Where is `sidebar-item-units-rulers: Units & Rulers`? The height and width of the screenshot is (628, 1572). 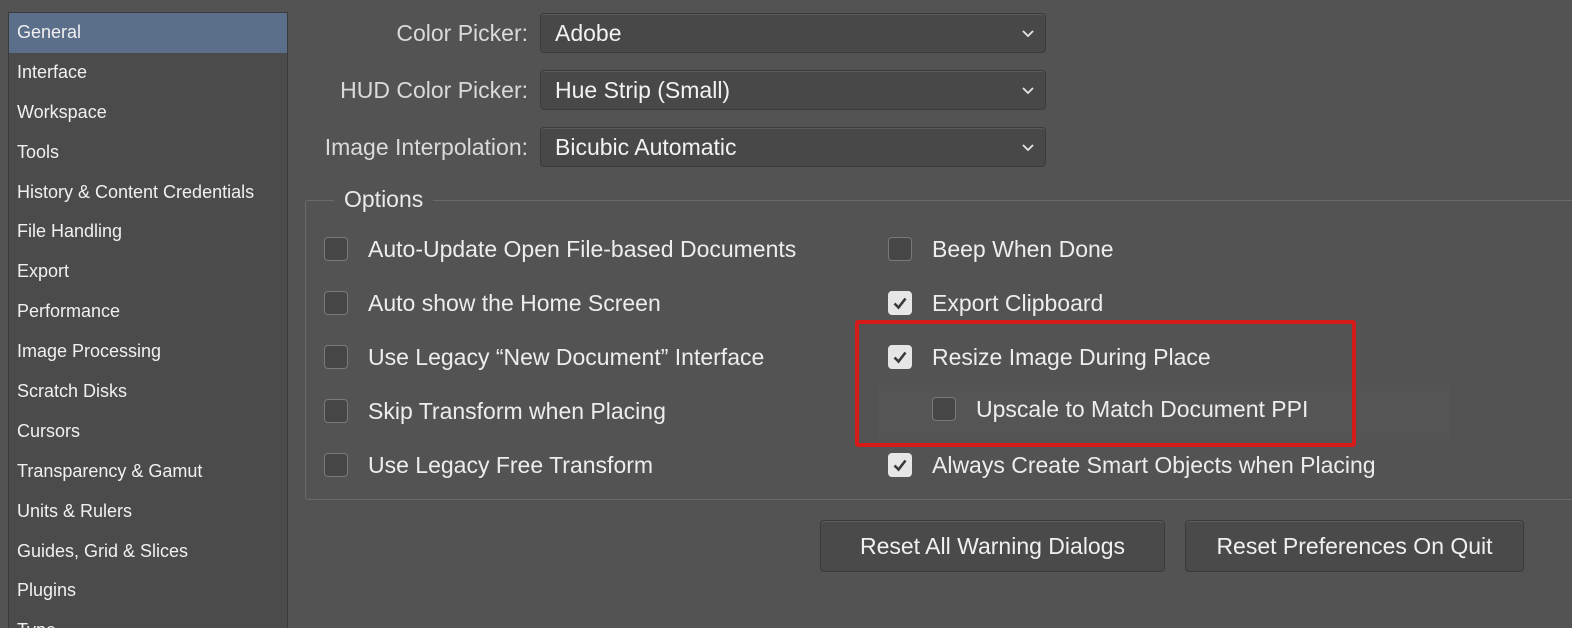
sidebar-item-units-rulers: Units & Rulers is located at coordinates (148, 512).